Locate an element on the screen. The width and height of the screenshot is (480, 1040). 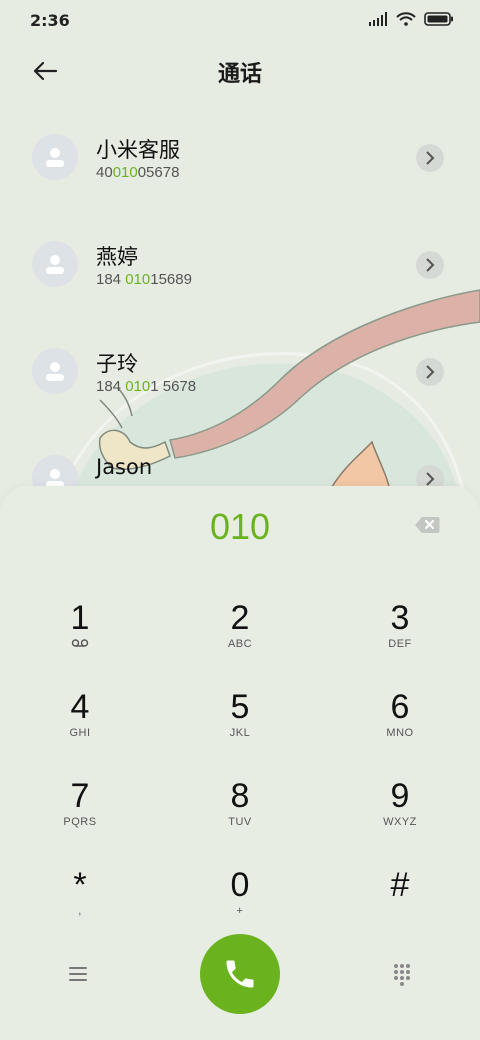
phone-icon is located at coordinates (240, 974).